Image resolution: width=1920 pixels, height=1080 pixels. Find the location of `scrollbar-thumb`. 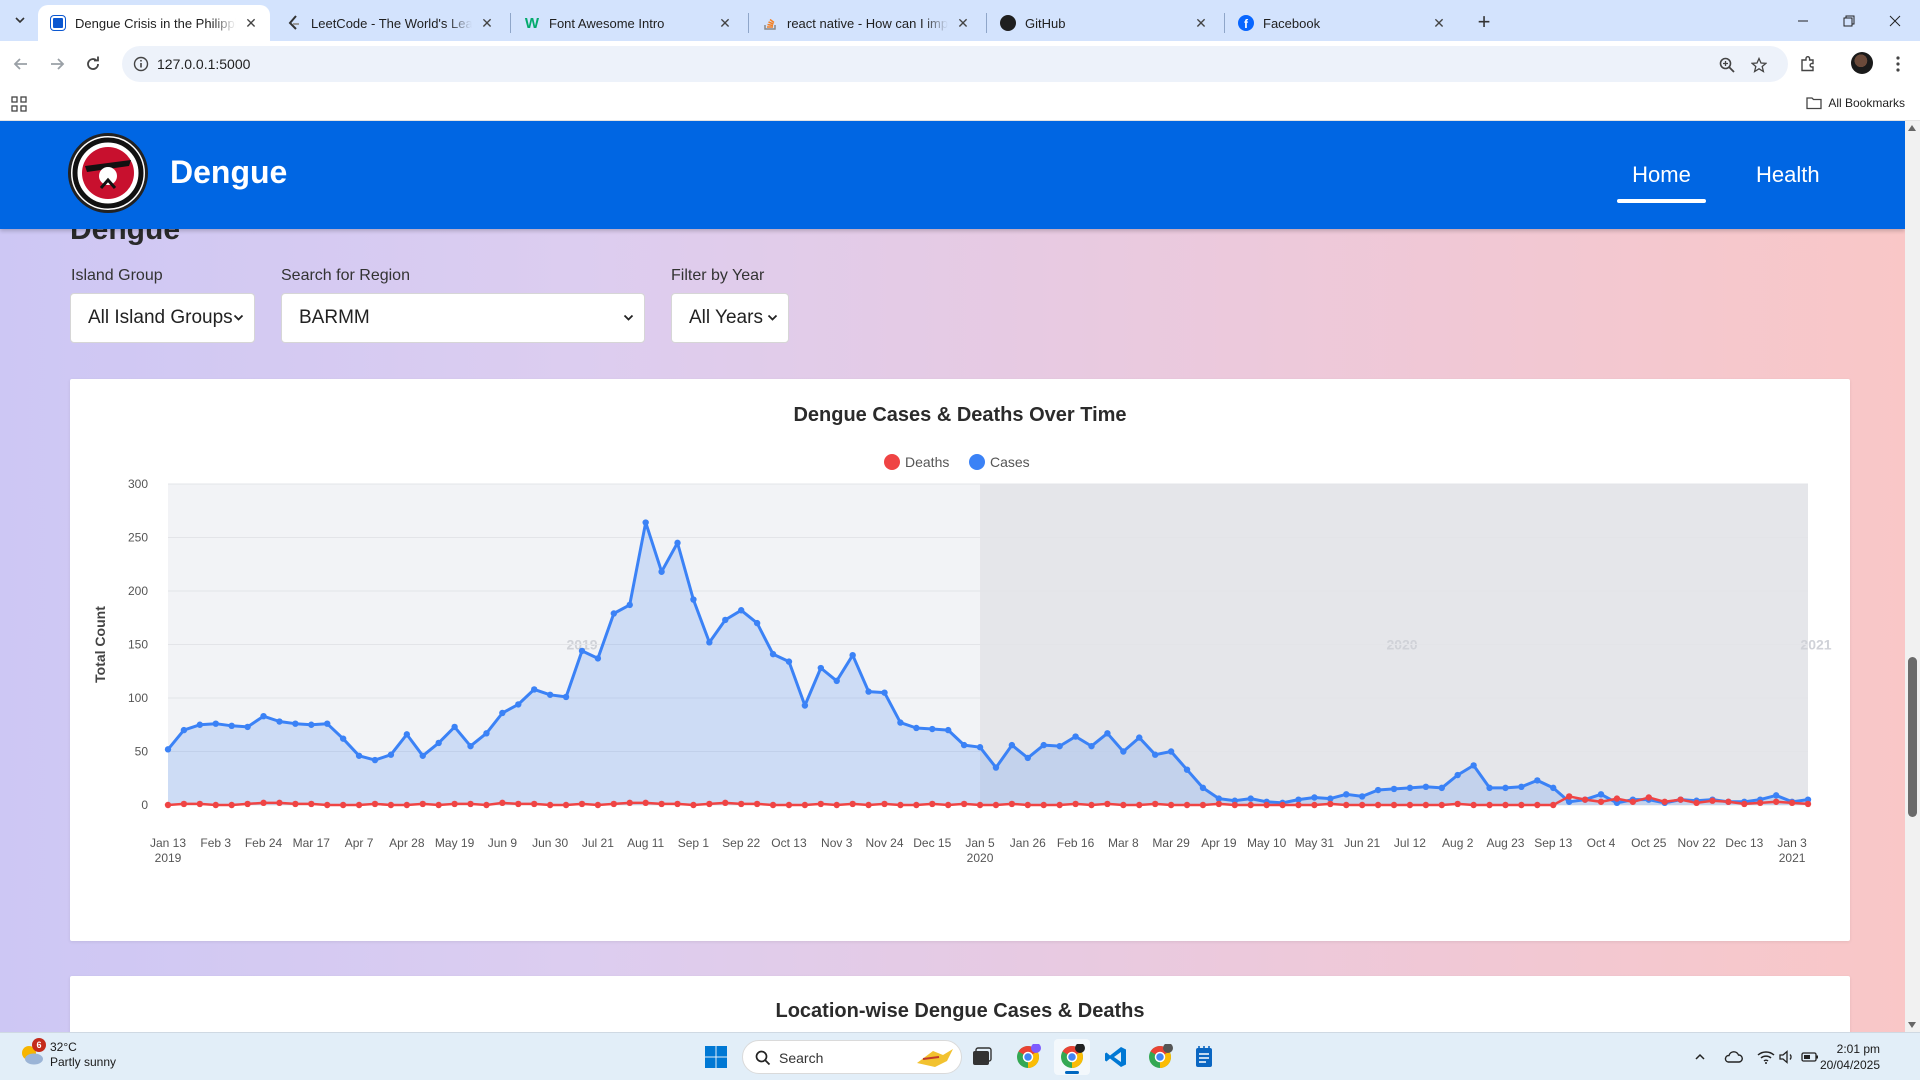

scrollbar-thumb is located at coordinates (1912, 737).